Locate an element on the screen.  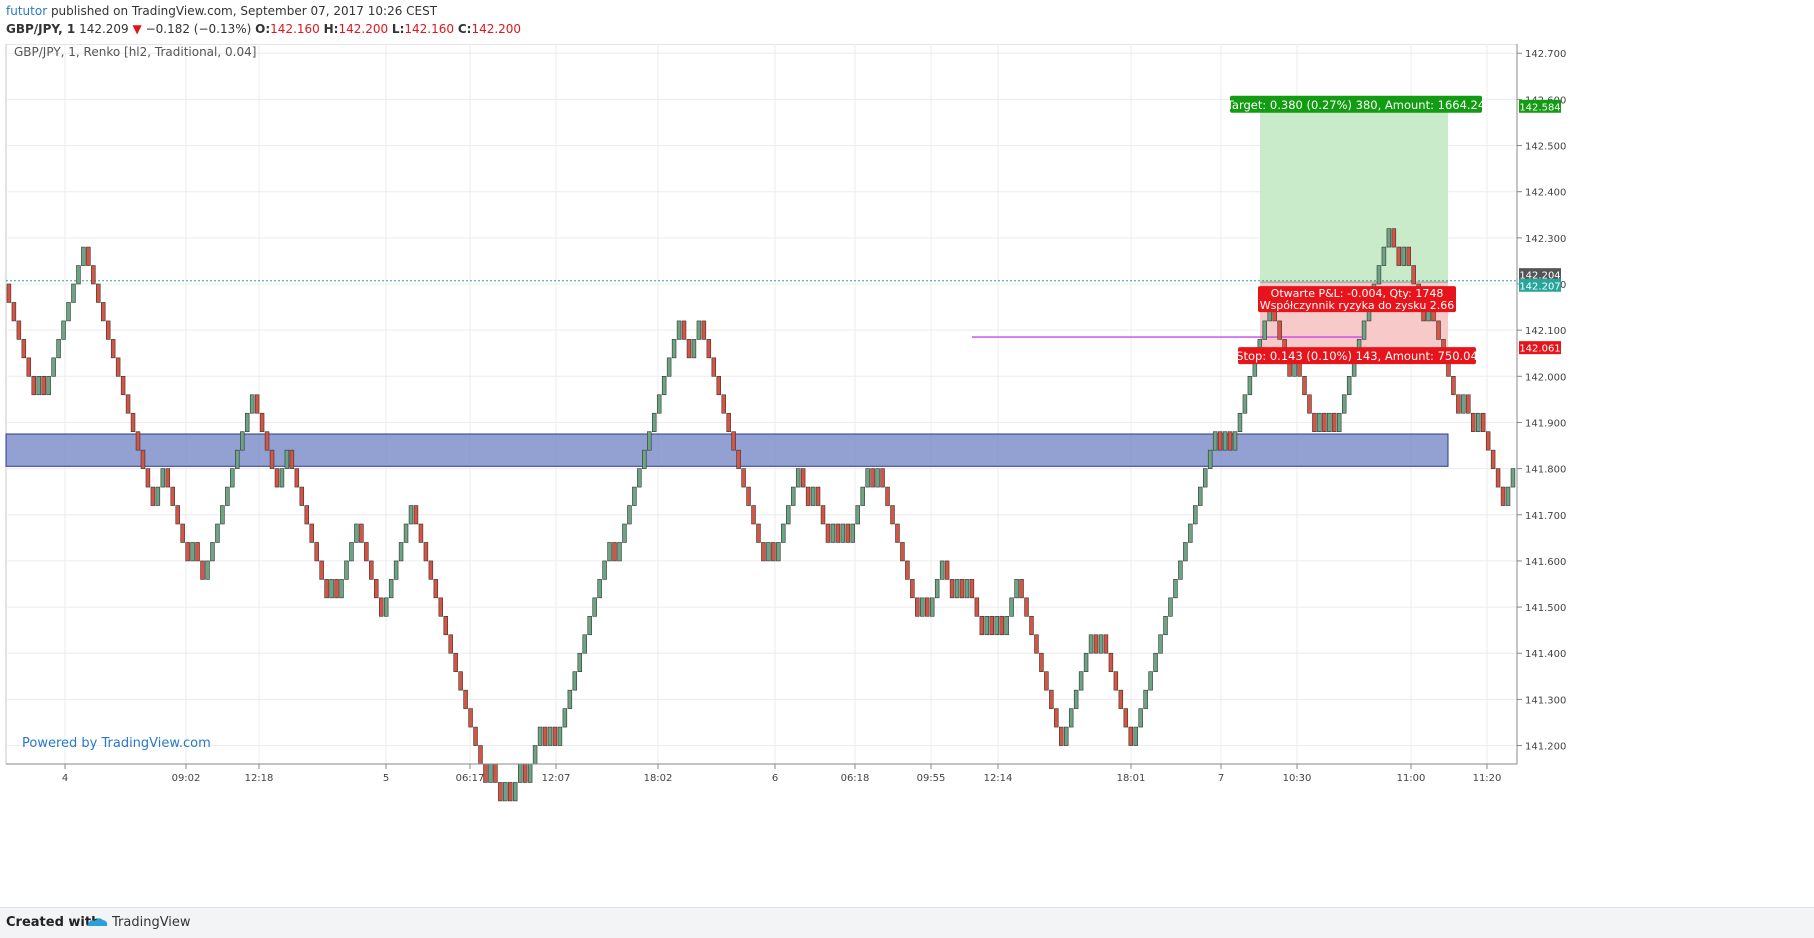
x-tick-label: 11:00 is located at coordinates (1411, 778).